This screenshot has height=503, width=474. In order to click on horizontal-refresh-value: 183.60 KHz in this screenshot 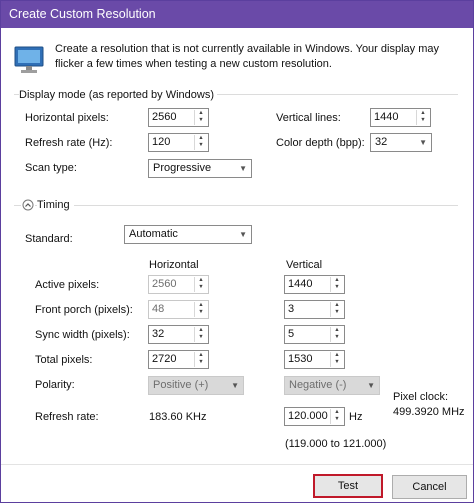, I will do `click(178, 417)`.